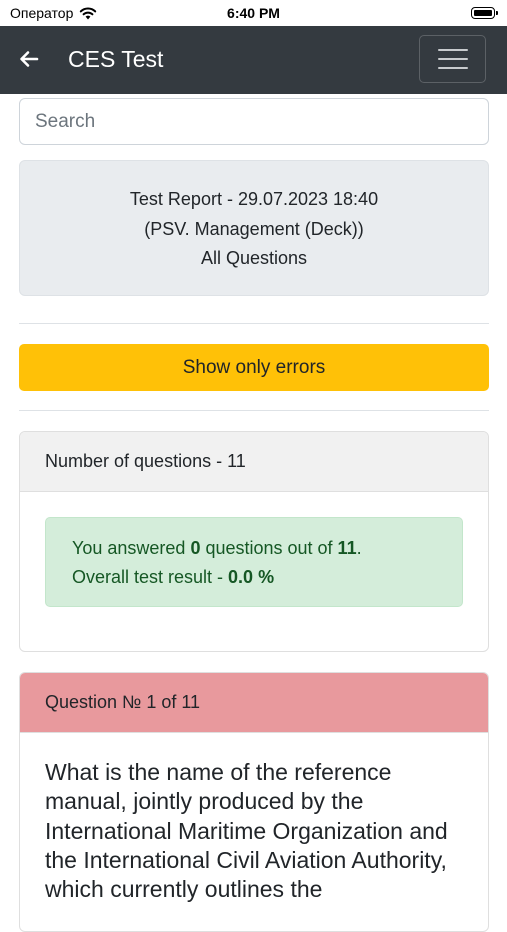  I want to click on show-only-errors-button: Show only errors, so click(254, 367).